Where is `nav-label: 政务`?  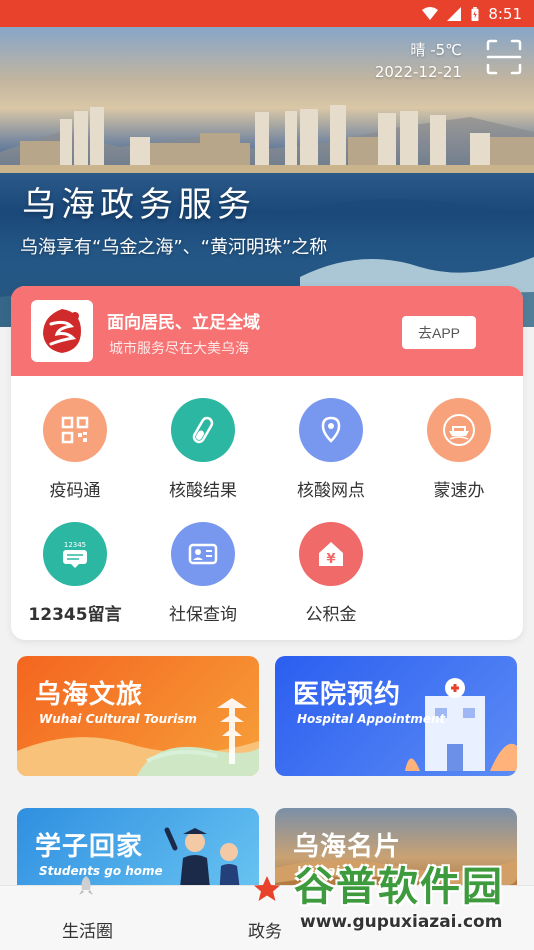 nav-label: 政务 is located at coordinates (265, 932).